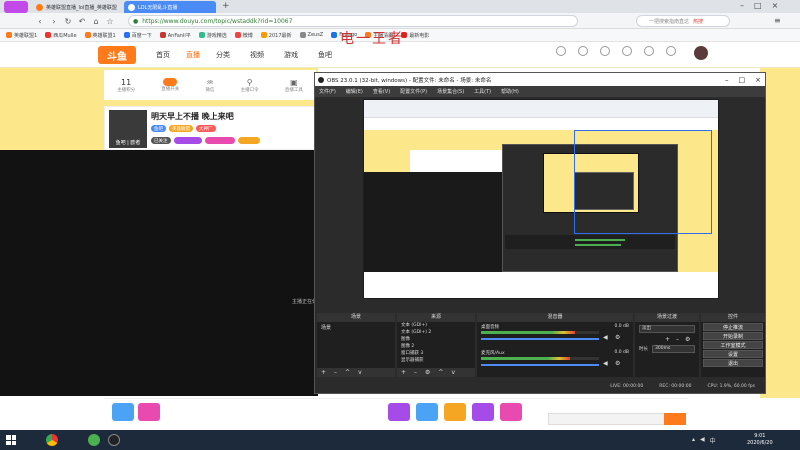  I want to click on menu-edit: 编辑(E), so click(354, 91).